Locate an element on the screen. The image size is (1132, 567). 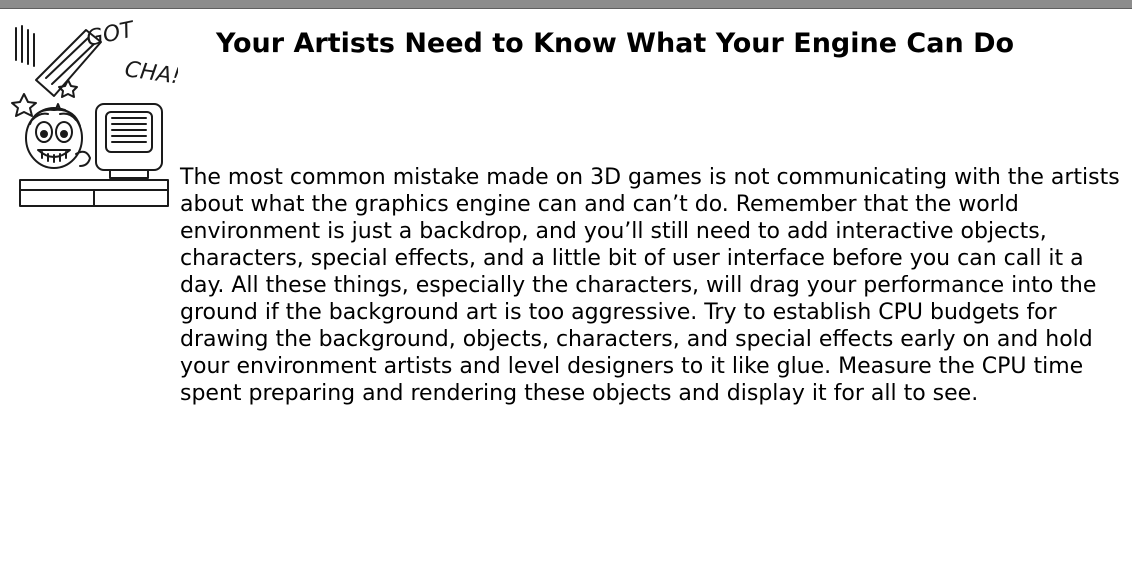
svg-text: CHA! is located at coordinates (150, 73).